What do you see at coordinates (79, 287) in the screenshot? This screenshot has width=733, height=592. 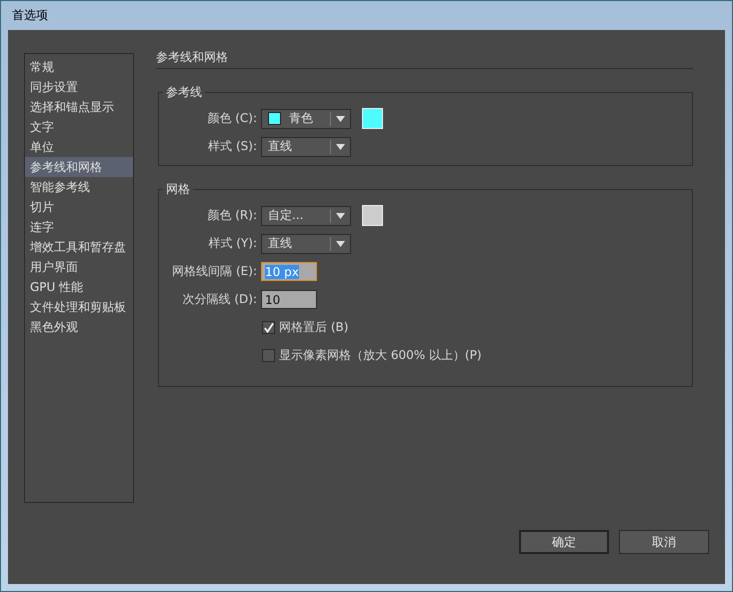 I see `category-item: GPU 性能` at bounding box center [79, 287].